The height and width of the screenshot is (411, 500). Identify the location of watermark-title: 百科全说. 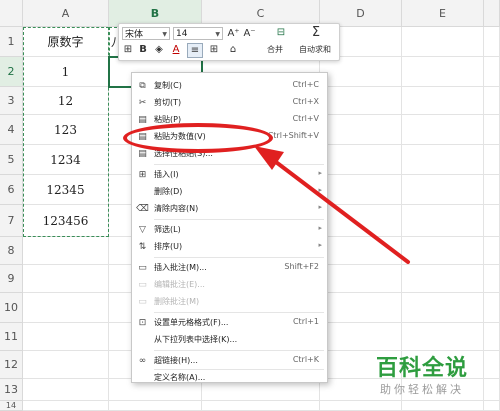
(422, 368).